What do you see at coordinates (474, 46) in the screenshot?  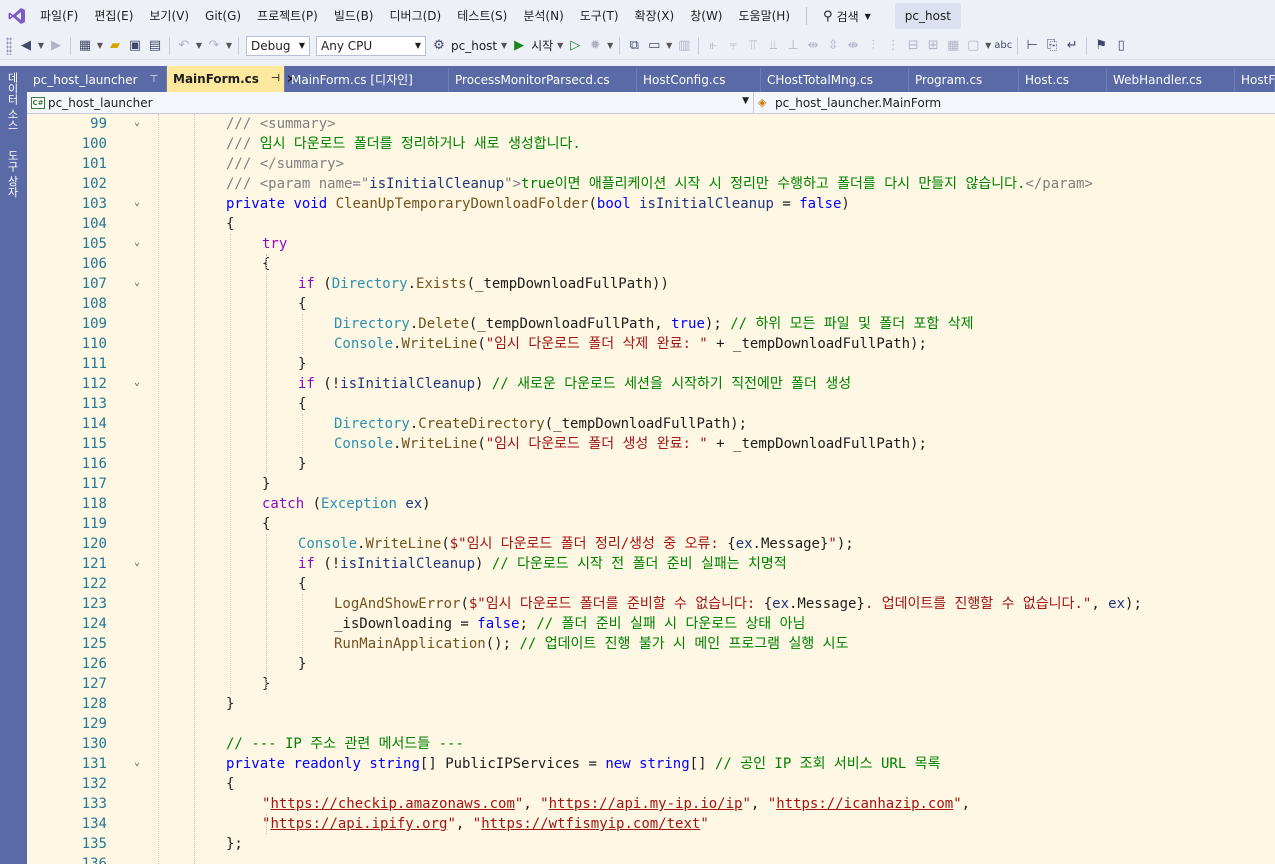 I see `startup-project-select: pc_host` at bounding box center [474, 46].